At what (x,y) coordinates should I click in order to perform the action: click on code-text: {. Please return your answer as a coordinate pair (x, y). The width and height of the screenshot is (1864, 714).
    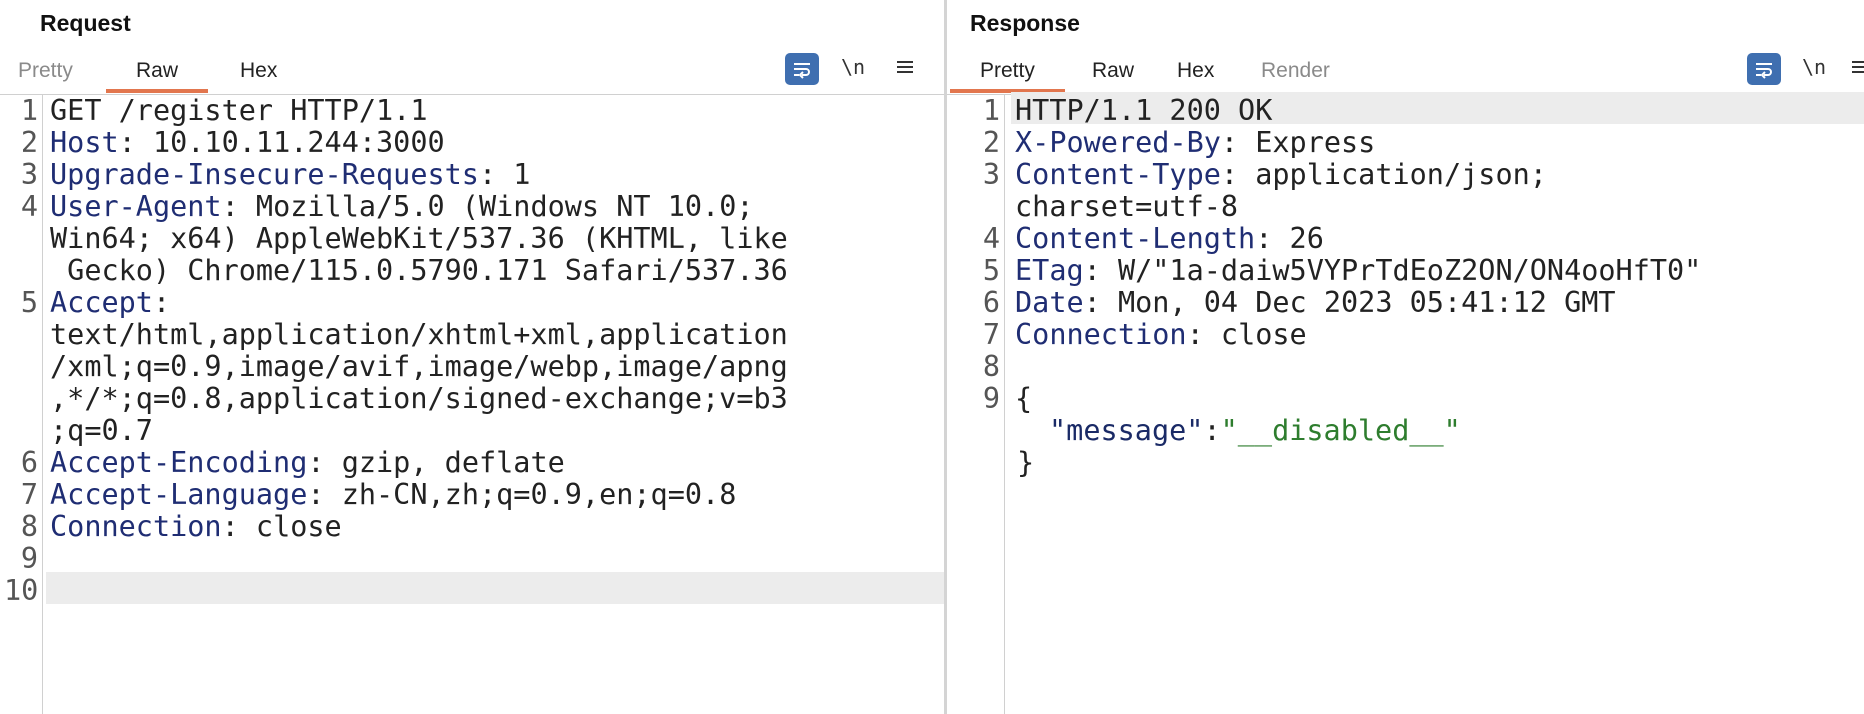
    Looking at the image, I should click on (1024, 398).